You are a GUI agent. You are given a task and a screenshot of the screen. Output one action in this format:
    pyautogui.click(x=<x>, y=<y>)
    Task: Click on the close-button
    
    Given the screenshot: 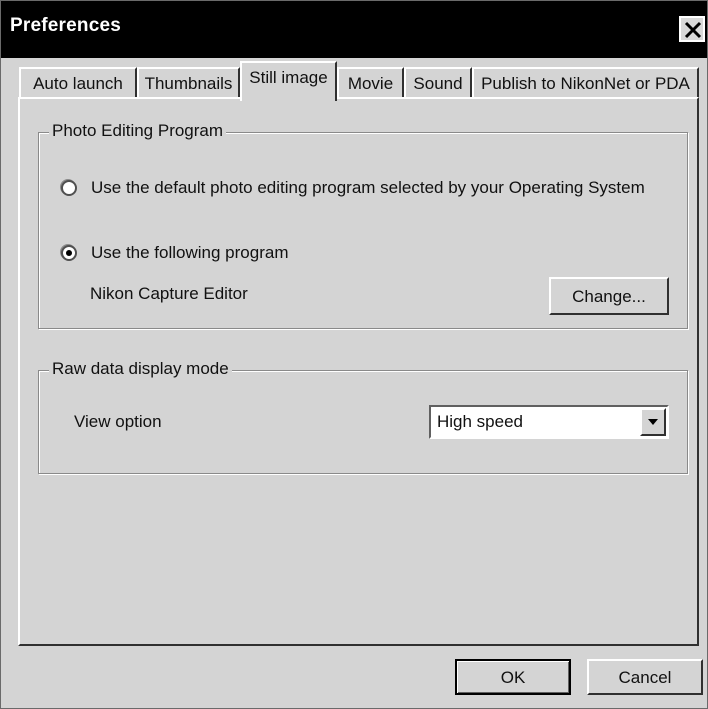 What is the action you would take?
    pyautogui.click(x=692, y=29)
    